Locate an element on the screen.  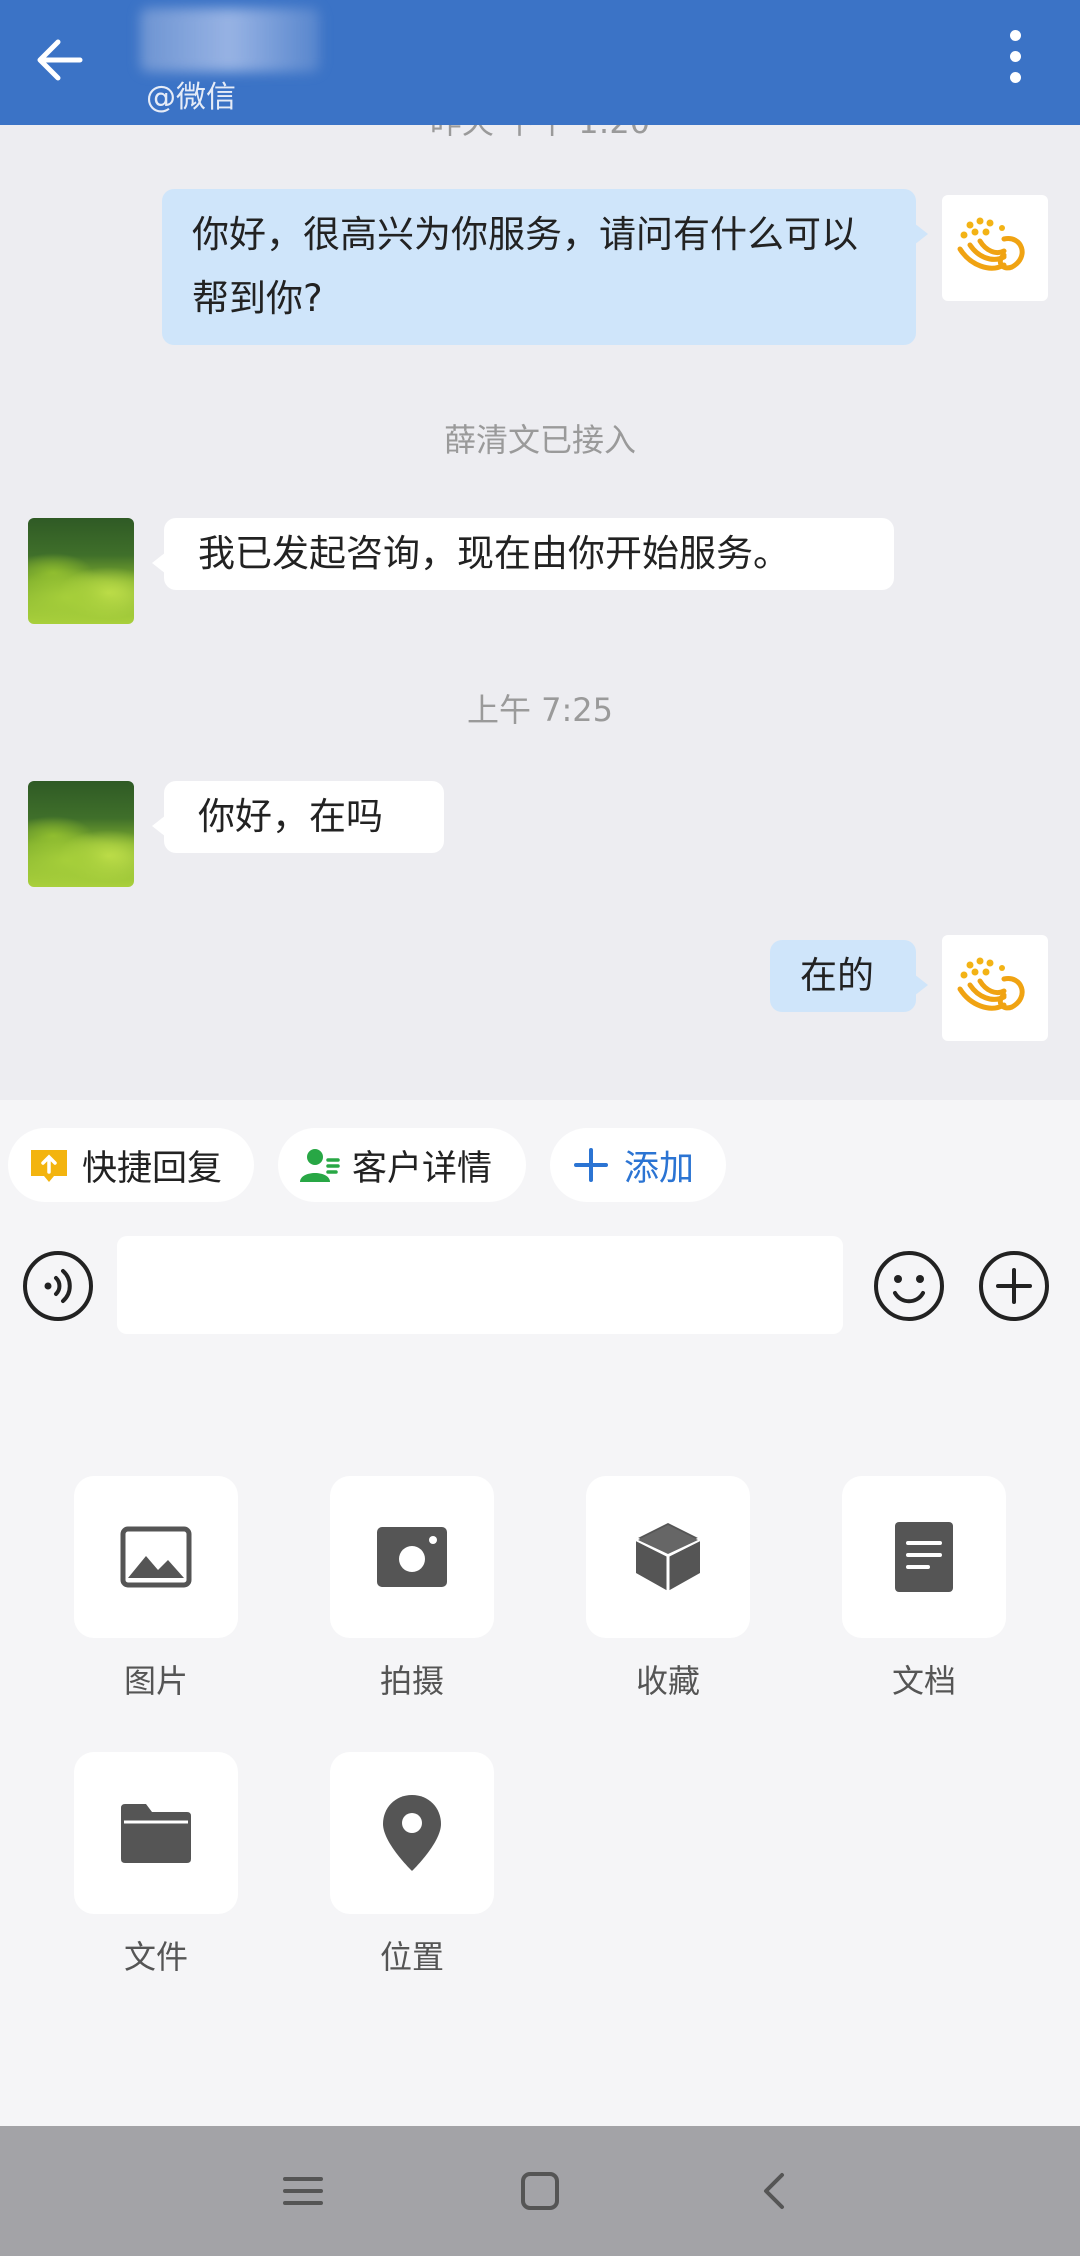
quick-reply-icon is located at coordinates (49, 1166).